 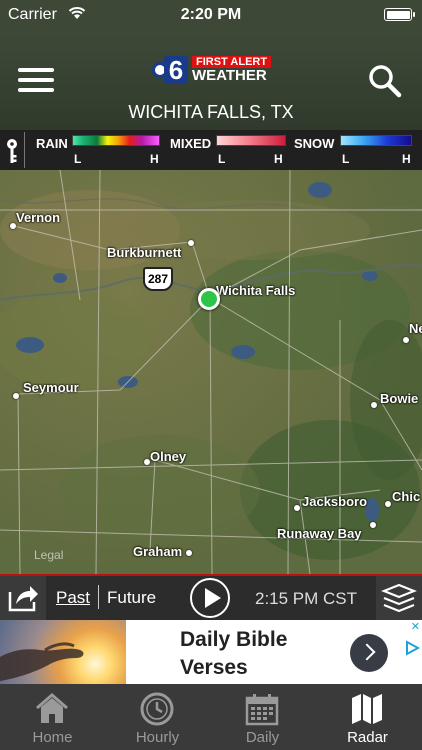 What do you see at coordinates (262, 710) in the screenshot?
I see `calendar-icon` at bounding box center [262, 710].